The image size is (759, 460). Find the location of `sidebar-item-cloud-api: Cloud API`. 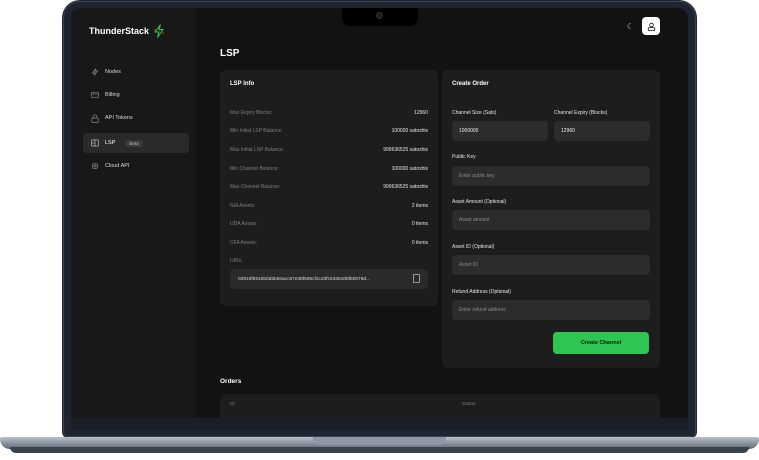

sidebar-item-cloud-api: Cloud API is located at coordinates (136, 166).